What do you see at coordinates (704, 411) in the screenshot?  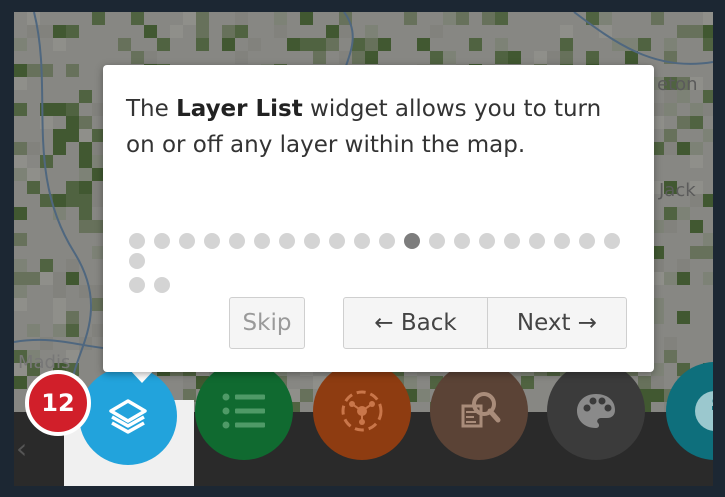 I see `info-icon` at bounding box center [704, 411].